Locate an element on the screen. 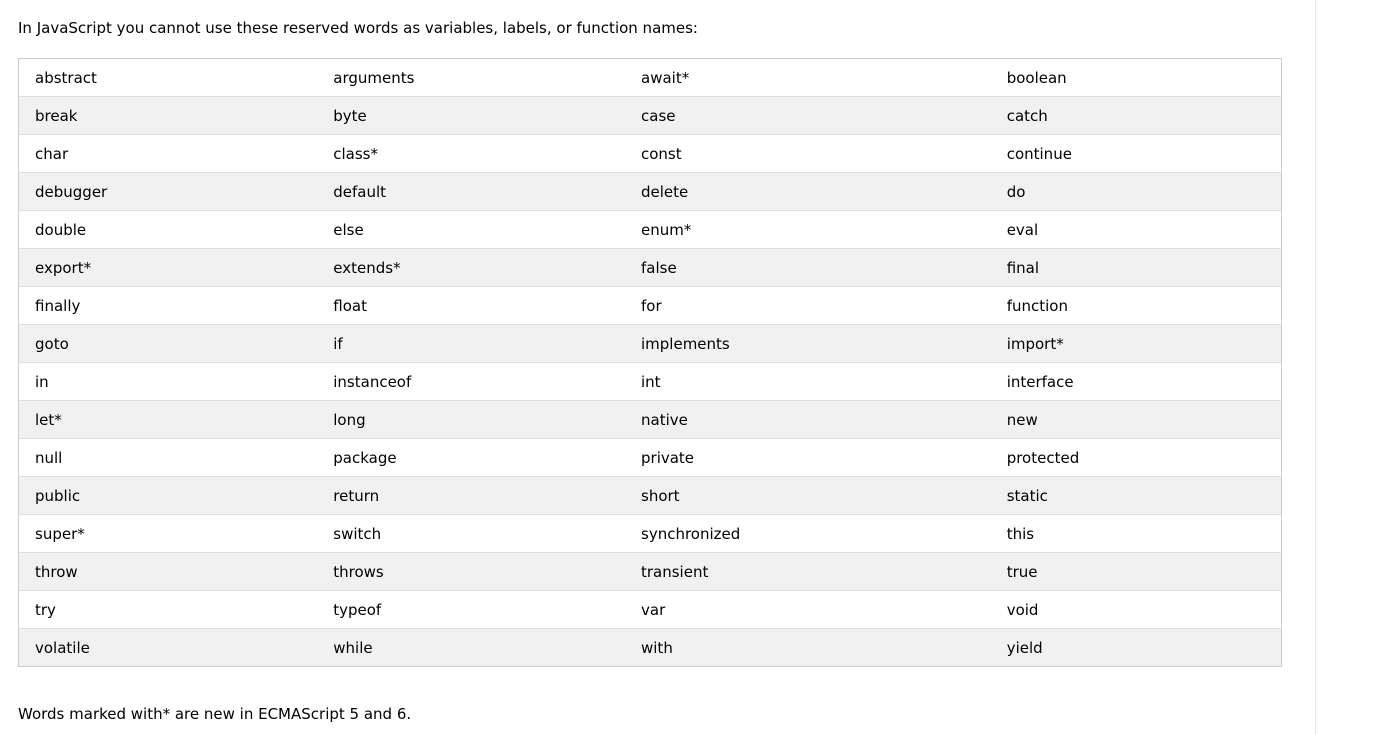 The width and height of the screenshot is (1377, 734). content-right-border is located at coordinates (1315, 367).